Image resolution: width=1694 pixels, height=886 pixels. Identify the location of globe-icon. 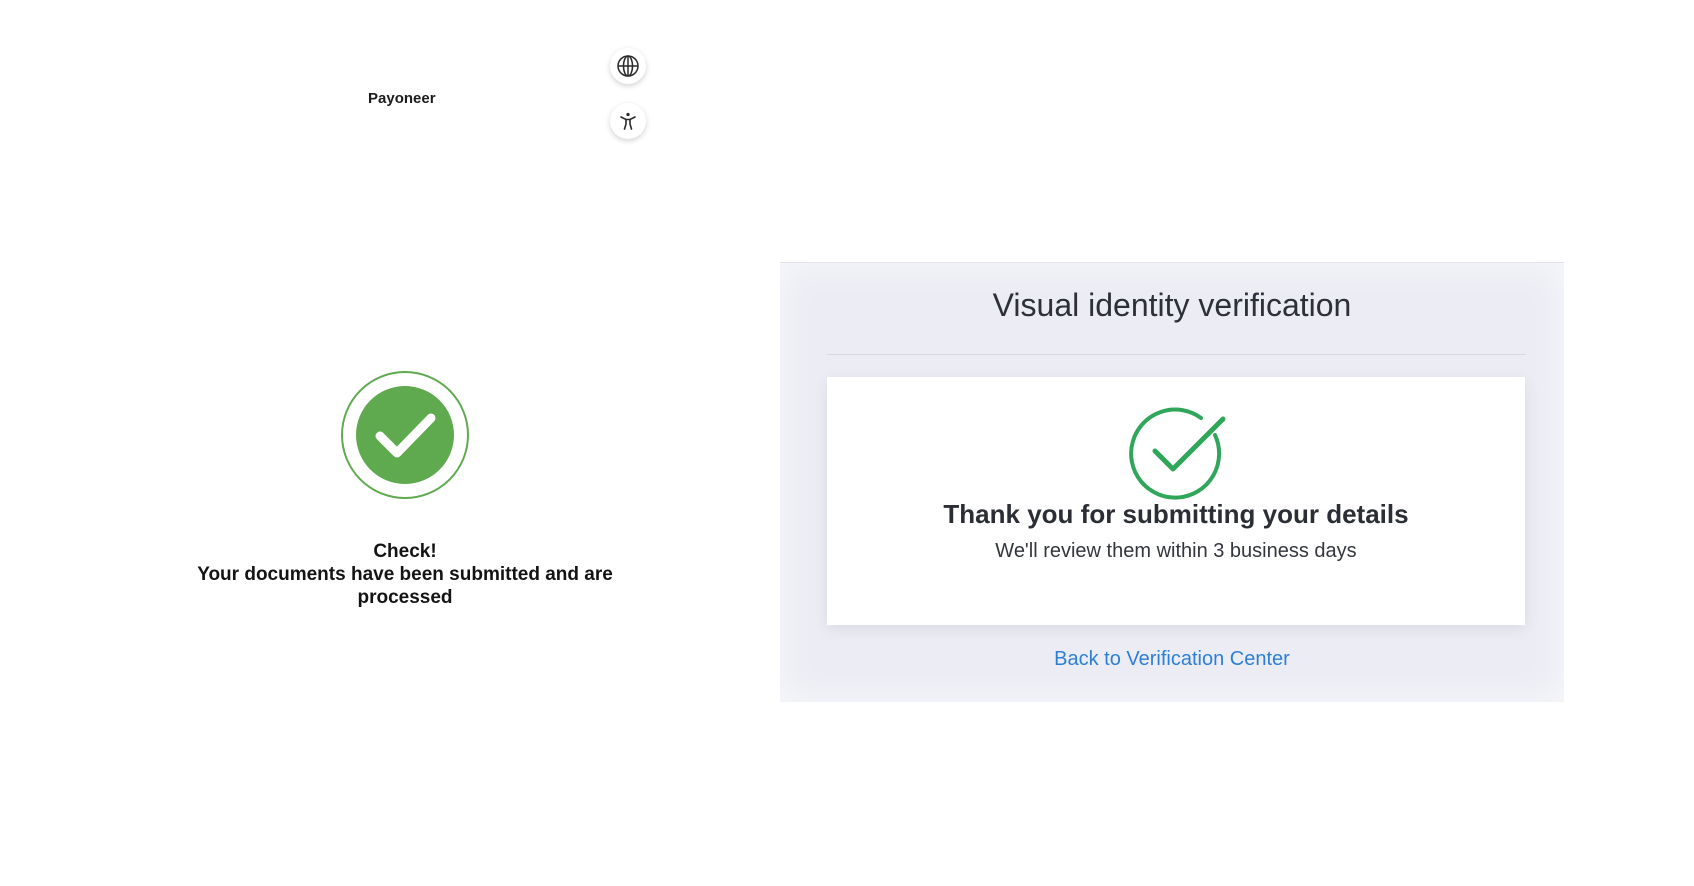
(628, 66).